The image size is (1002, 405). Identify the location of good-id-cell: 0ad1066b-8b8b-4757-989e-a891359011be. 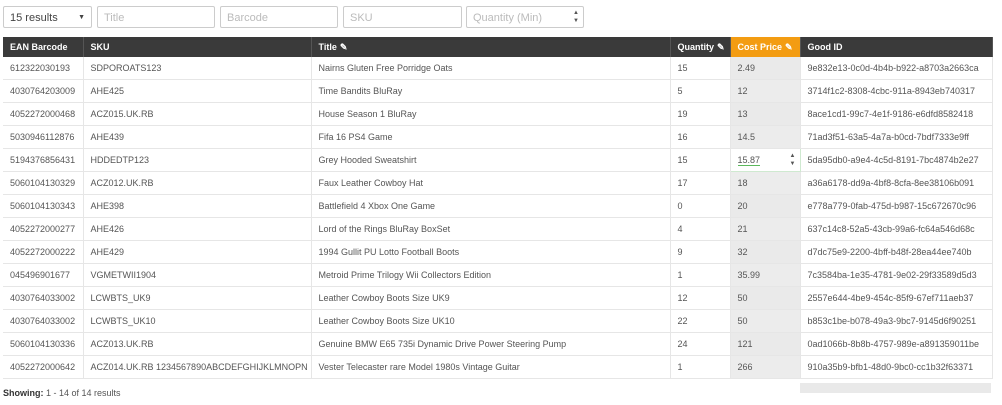
(896, 344).